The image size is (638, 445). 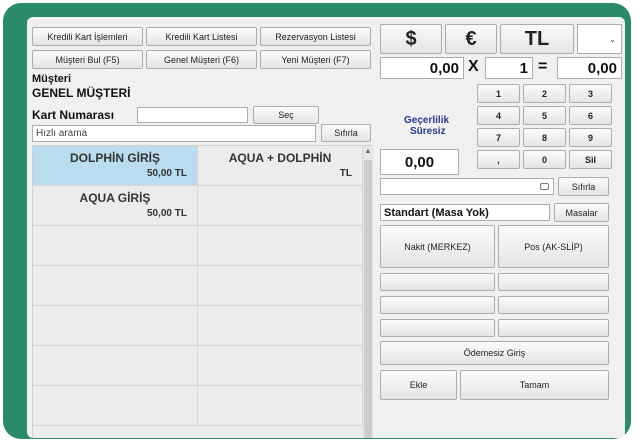 What do you see at coordinates (115, 198) in the screenshot?
I see `product-name: AQUA GİRİŞ` at bounding box center [115, 198].